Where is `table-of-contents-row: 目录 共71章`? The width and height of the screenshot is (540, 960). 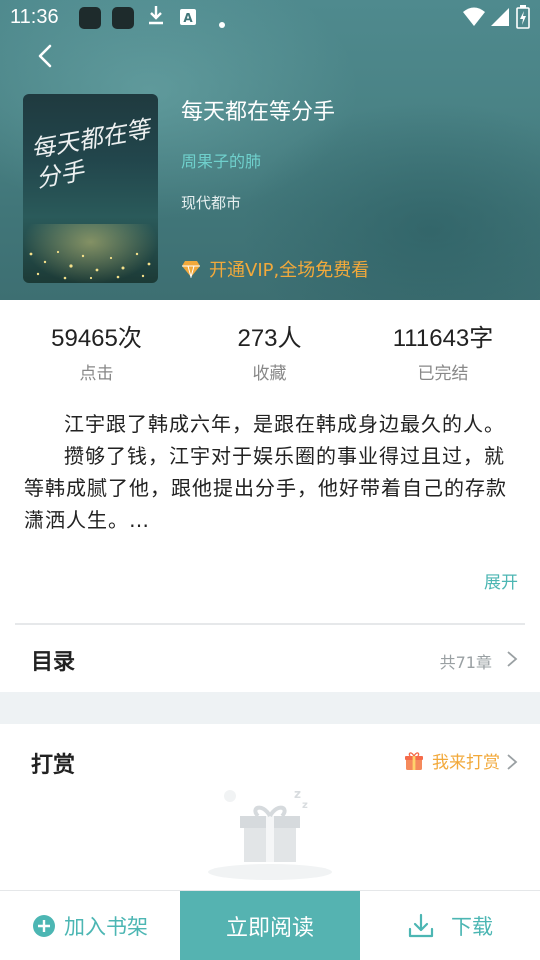
table-of-contents-row: 目录 共71章 is located at coordinates (270, 658).